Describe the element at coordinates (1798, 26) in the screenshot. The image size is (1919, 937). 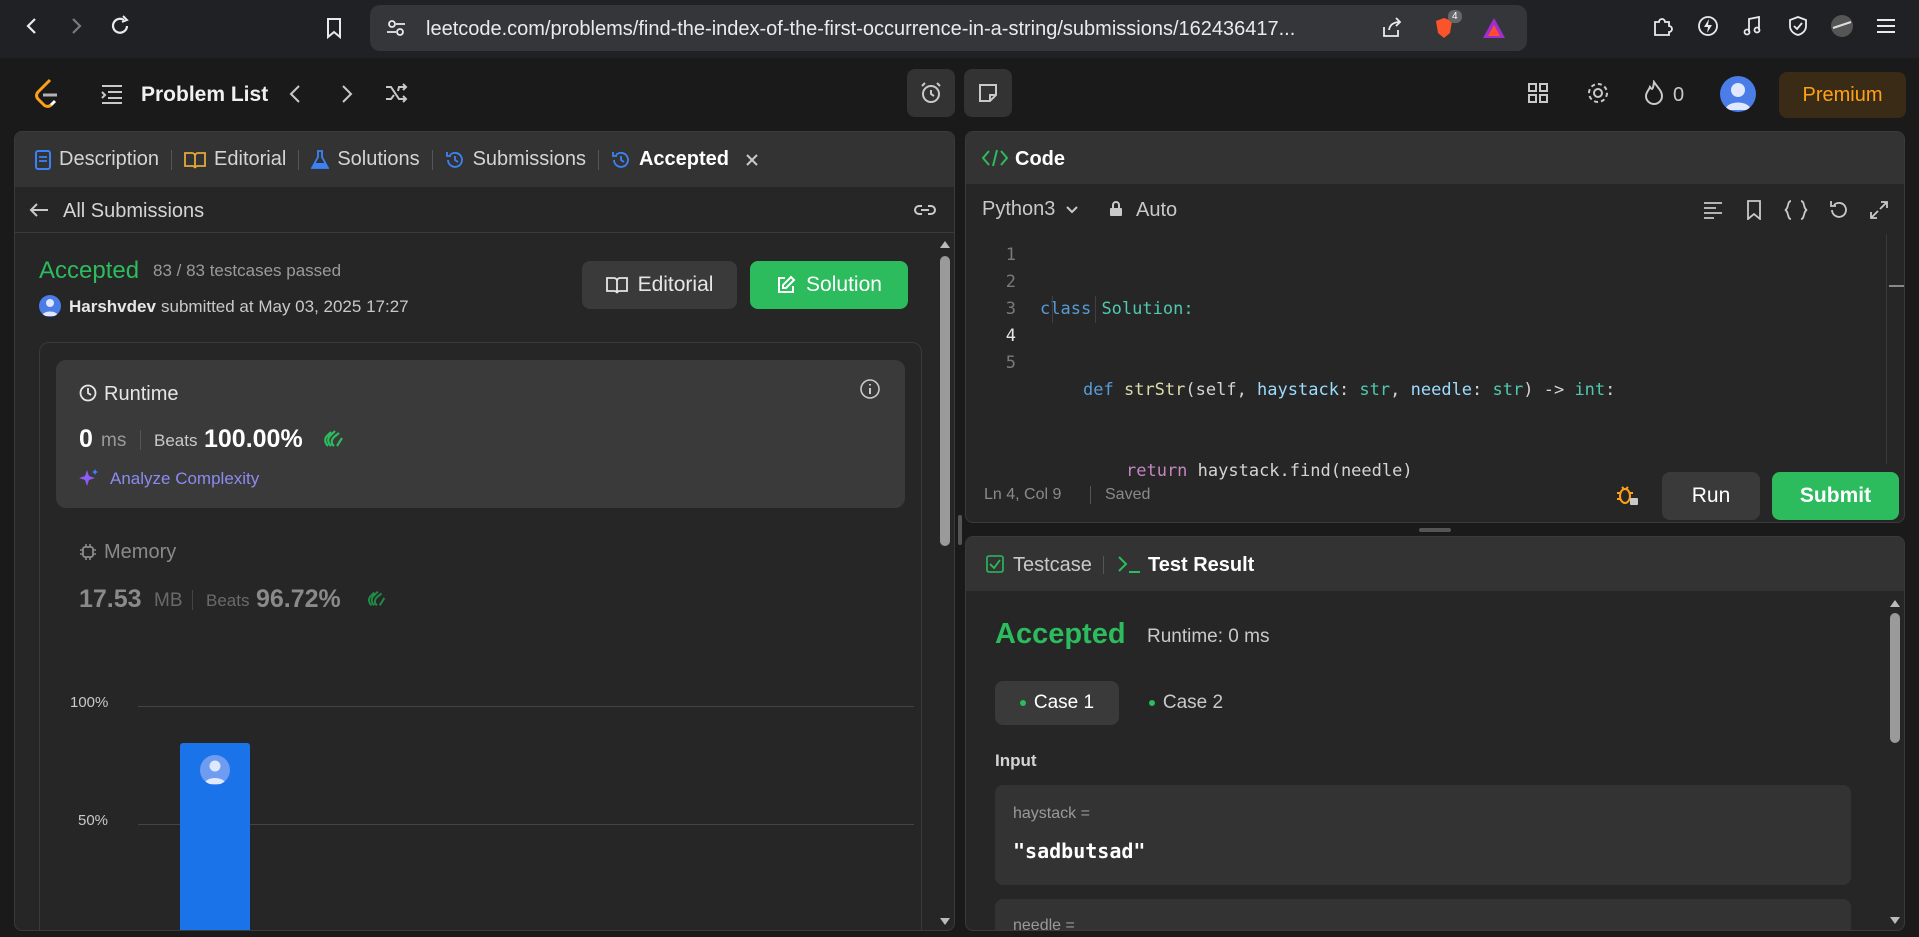
I see `vpn-icon` at that location.